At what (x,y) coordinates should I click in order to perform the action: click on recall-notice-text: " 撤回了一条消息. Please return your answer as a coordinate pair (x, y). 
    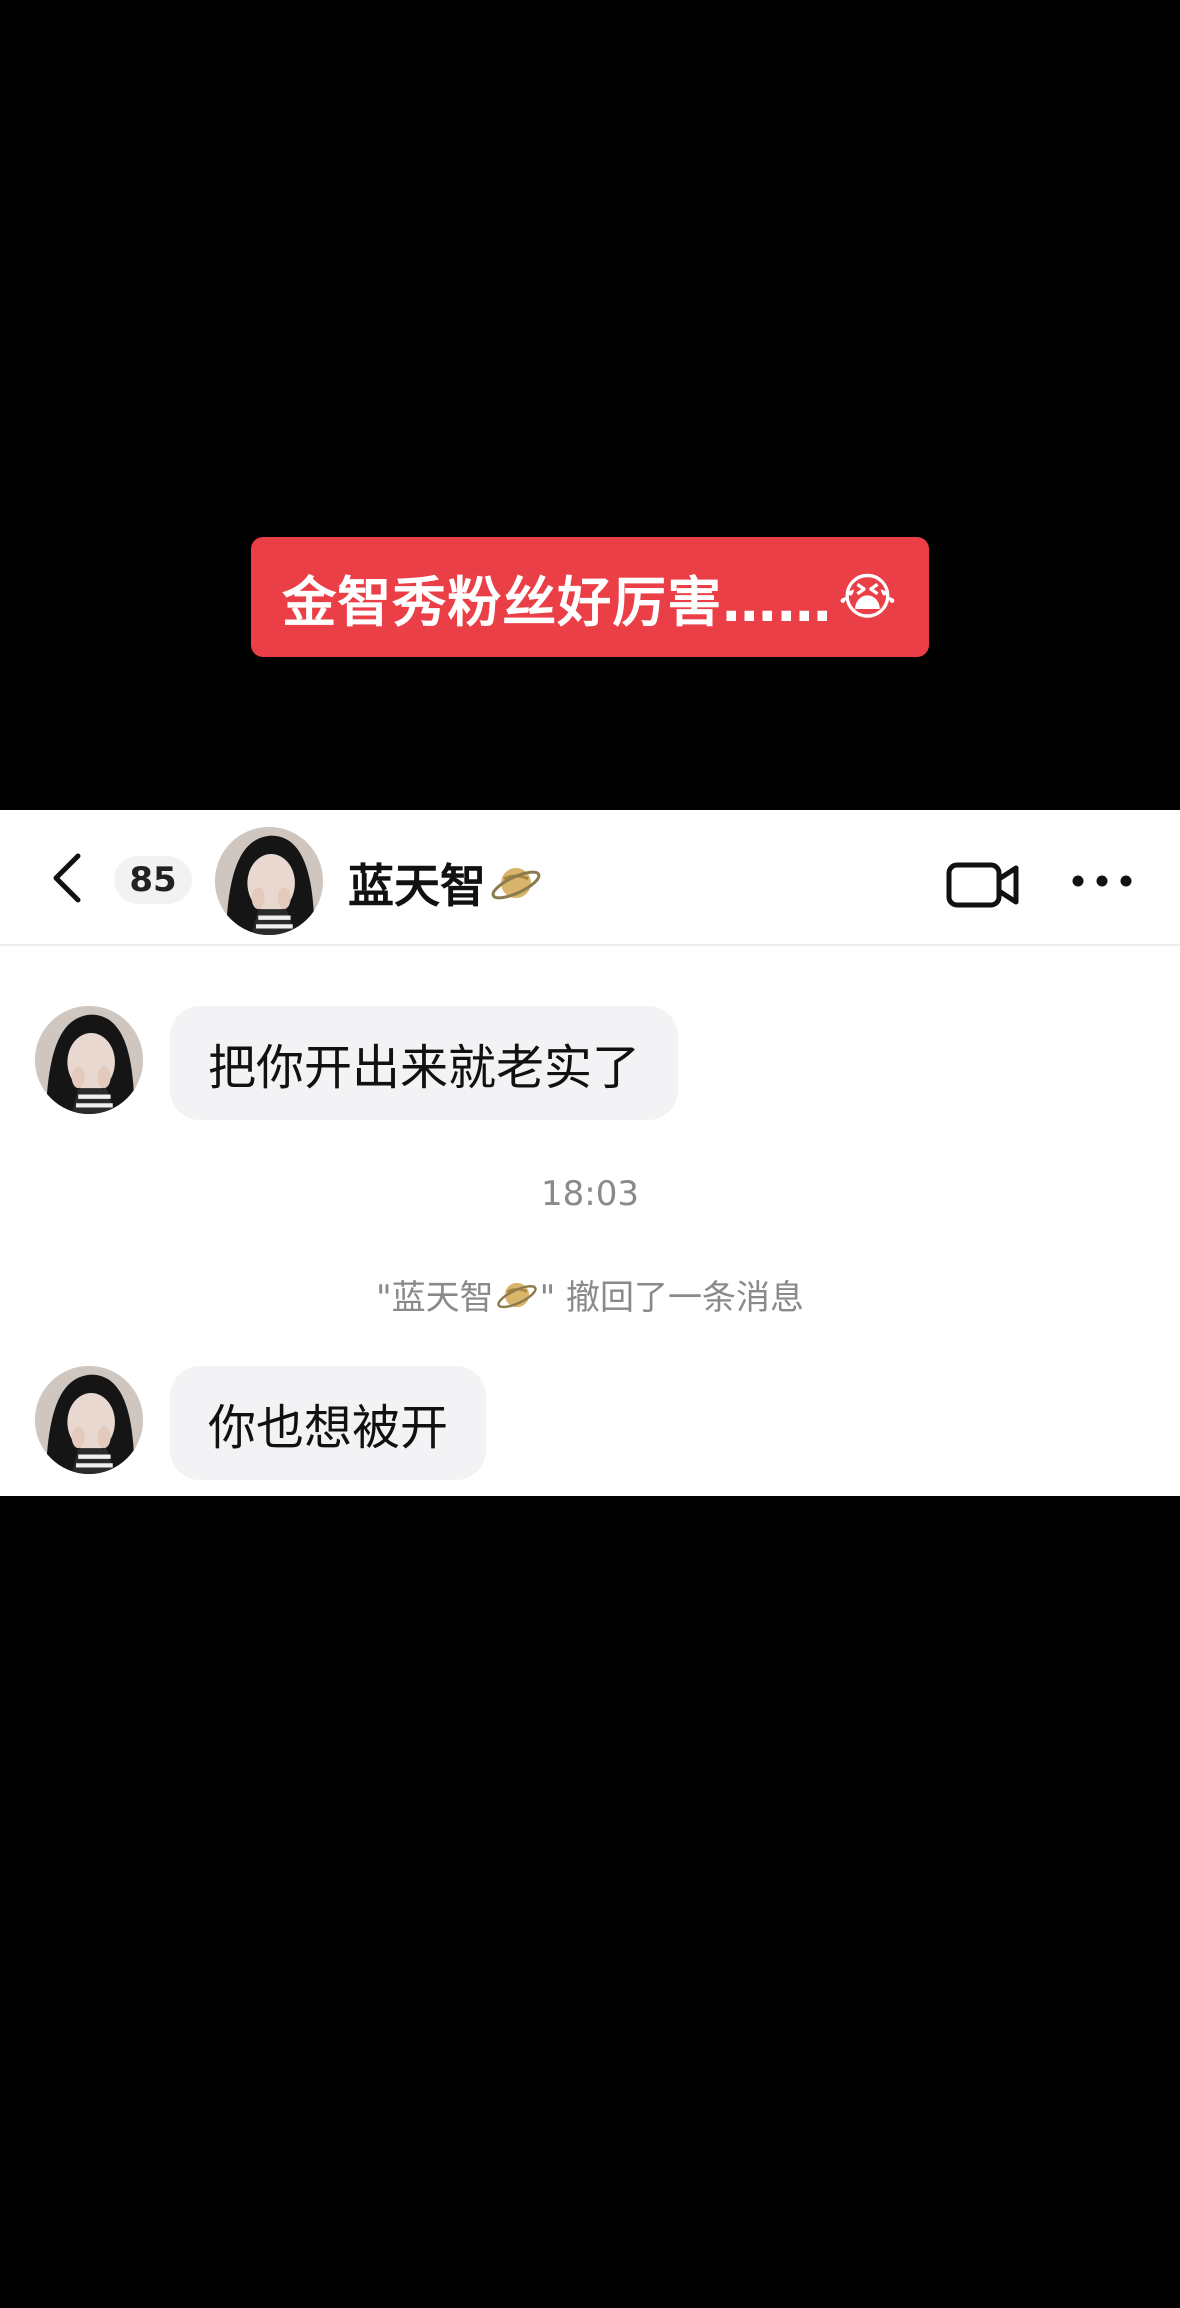
    Looking at the image, I should click on (672, 1298).